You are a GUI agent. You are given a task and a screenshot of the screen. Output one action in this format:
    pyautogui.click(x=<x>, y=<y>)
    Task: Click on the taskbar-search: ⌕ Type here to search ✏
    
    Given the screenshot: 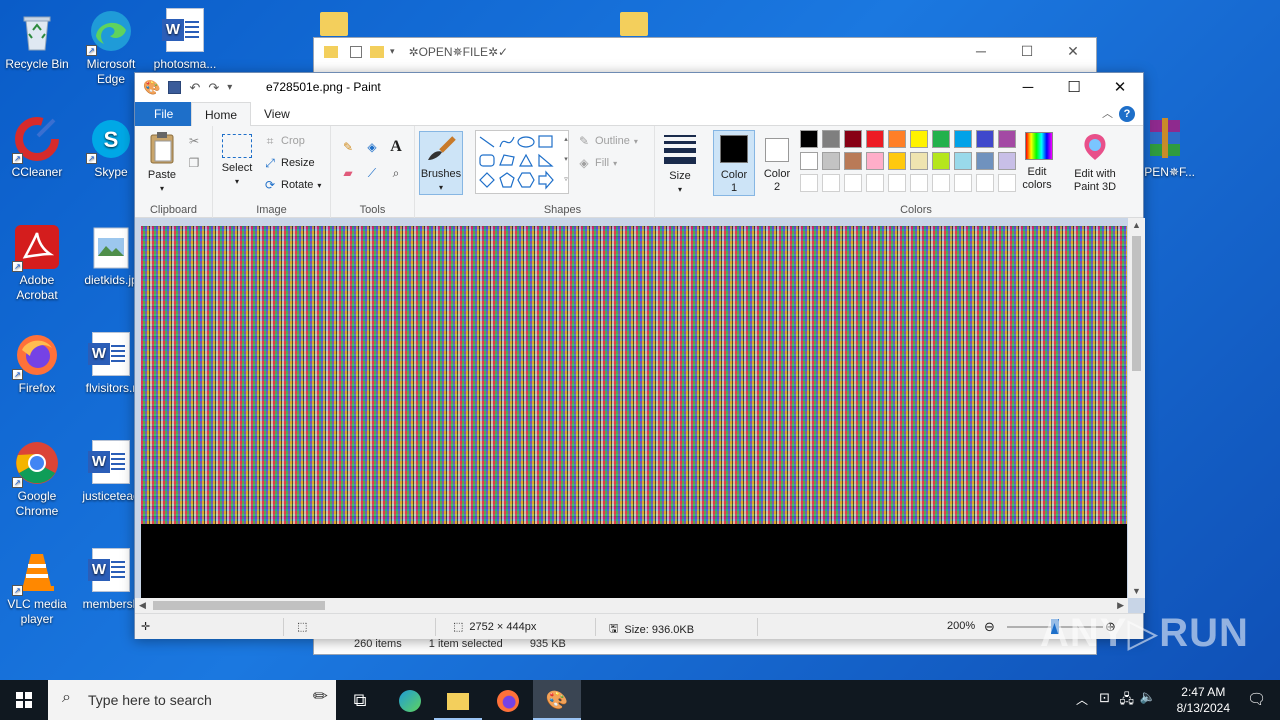 What is the action you would take?
    pyautogui.click(x=192, y=700)
    